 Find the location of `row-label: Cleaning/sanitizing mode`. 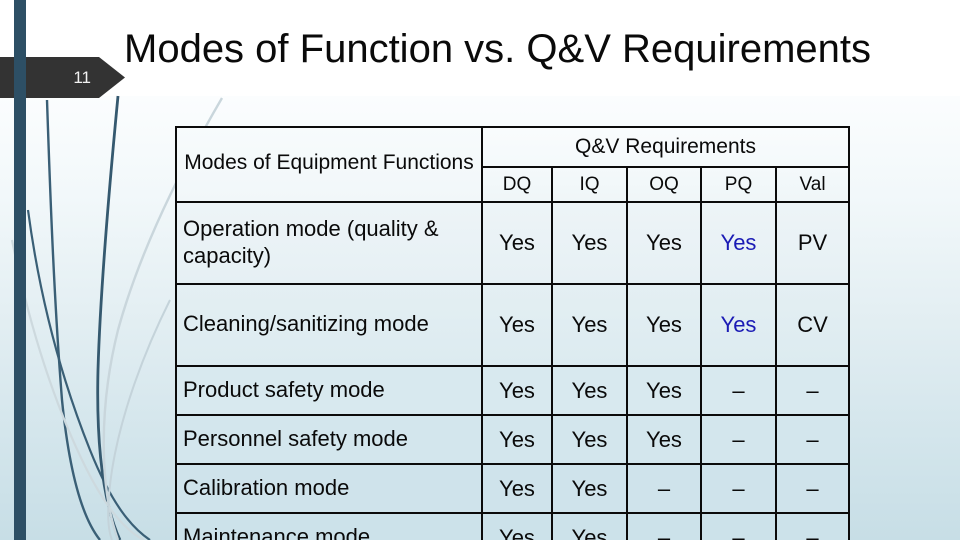

row-label: Cleaning/sanitizing mode is located at coordinates (329, 325).